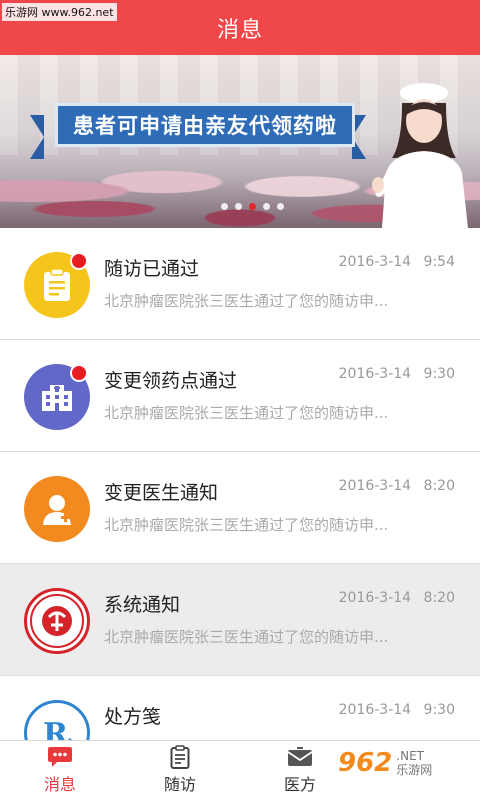 Image resolution: width=480 pixels, height=800 pixels. What do you see at coordinates (37, 137) in the screenshot?
I see `ribbon-tail-left` at bounding box center [37, 137].